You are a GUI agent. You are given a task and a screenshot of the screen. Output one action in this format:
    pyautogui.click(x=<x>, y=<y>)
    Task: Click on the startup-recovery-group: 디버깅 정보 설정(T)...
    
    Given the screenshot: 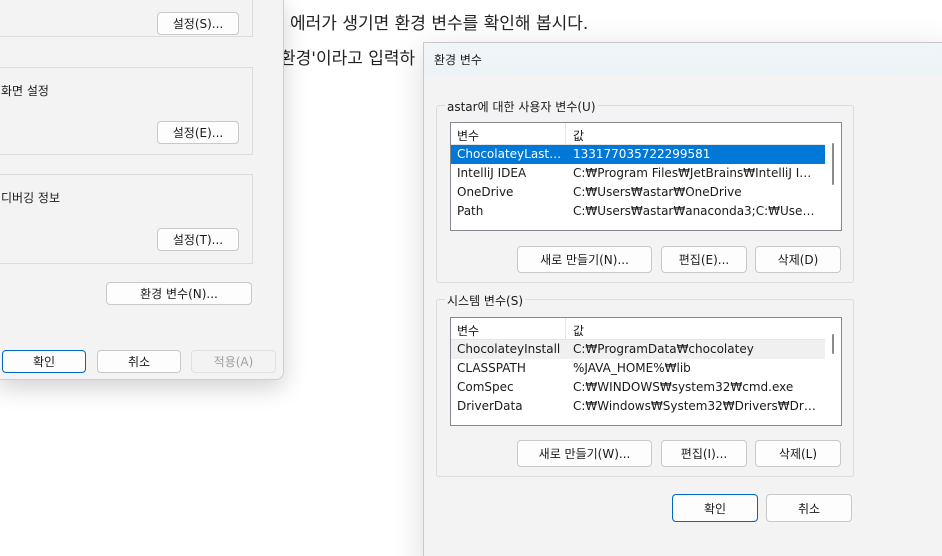 What is the action you would take?
    pyautogui.click(x=126, y=219)
    